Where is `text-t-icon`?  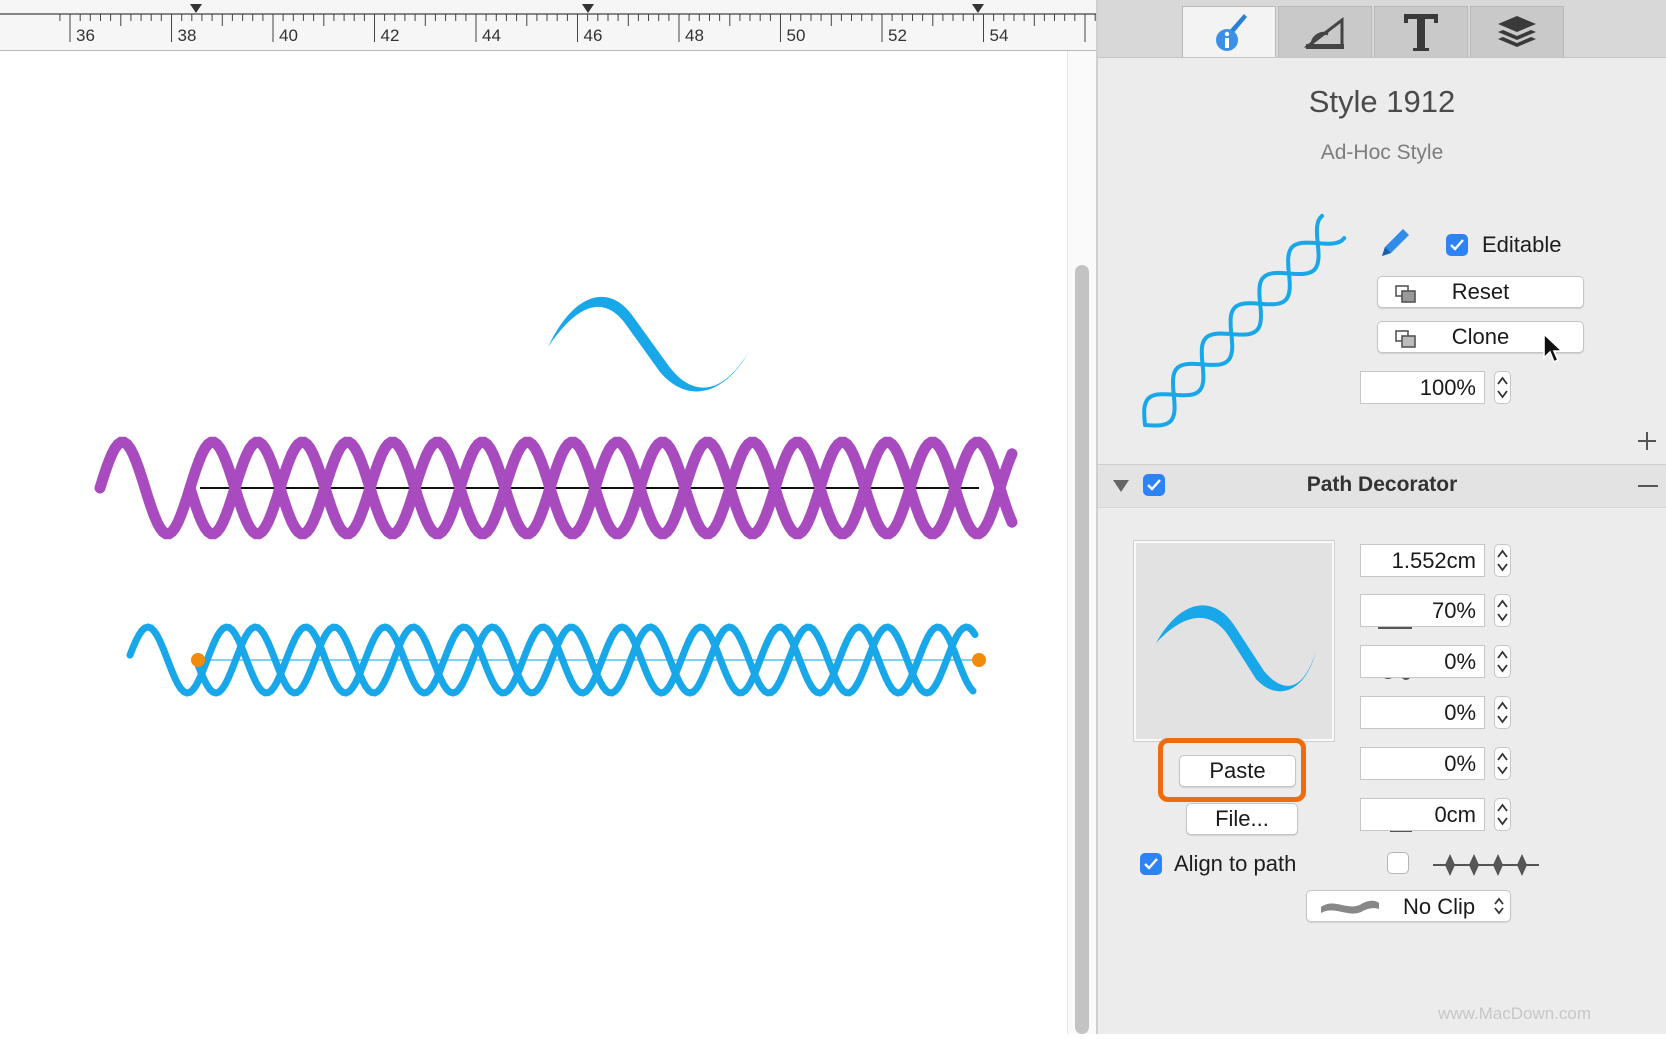 text-t-icon is located at coordinates (1421, 32).